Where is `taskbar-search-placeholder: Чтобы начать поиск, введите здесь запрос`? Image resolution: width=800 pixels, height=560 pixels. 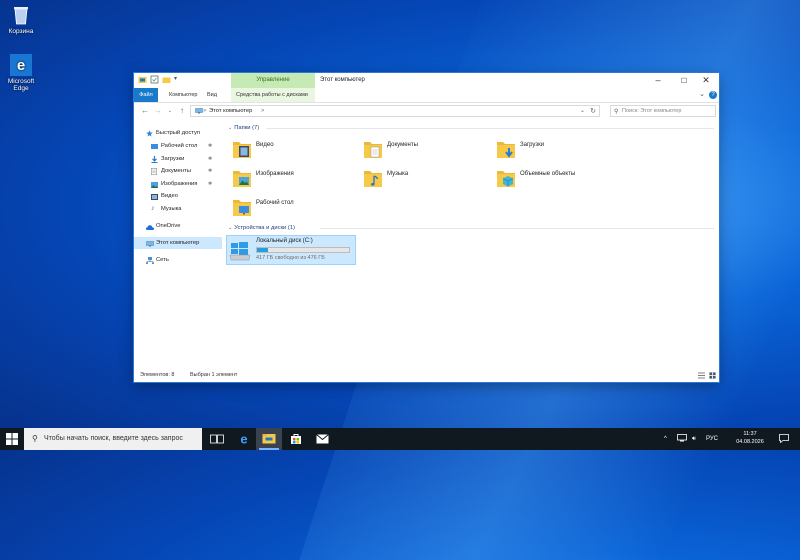 taskbar-search-placeholder: Чтобы начать поиск, введите здесь запрос is located at coordinates (113, 438).